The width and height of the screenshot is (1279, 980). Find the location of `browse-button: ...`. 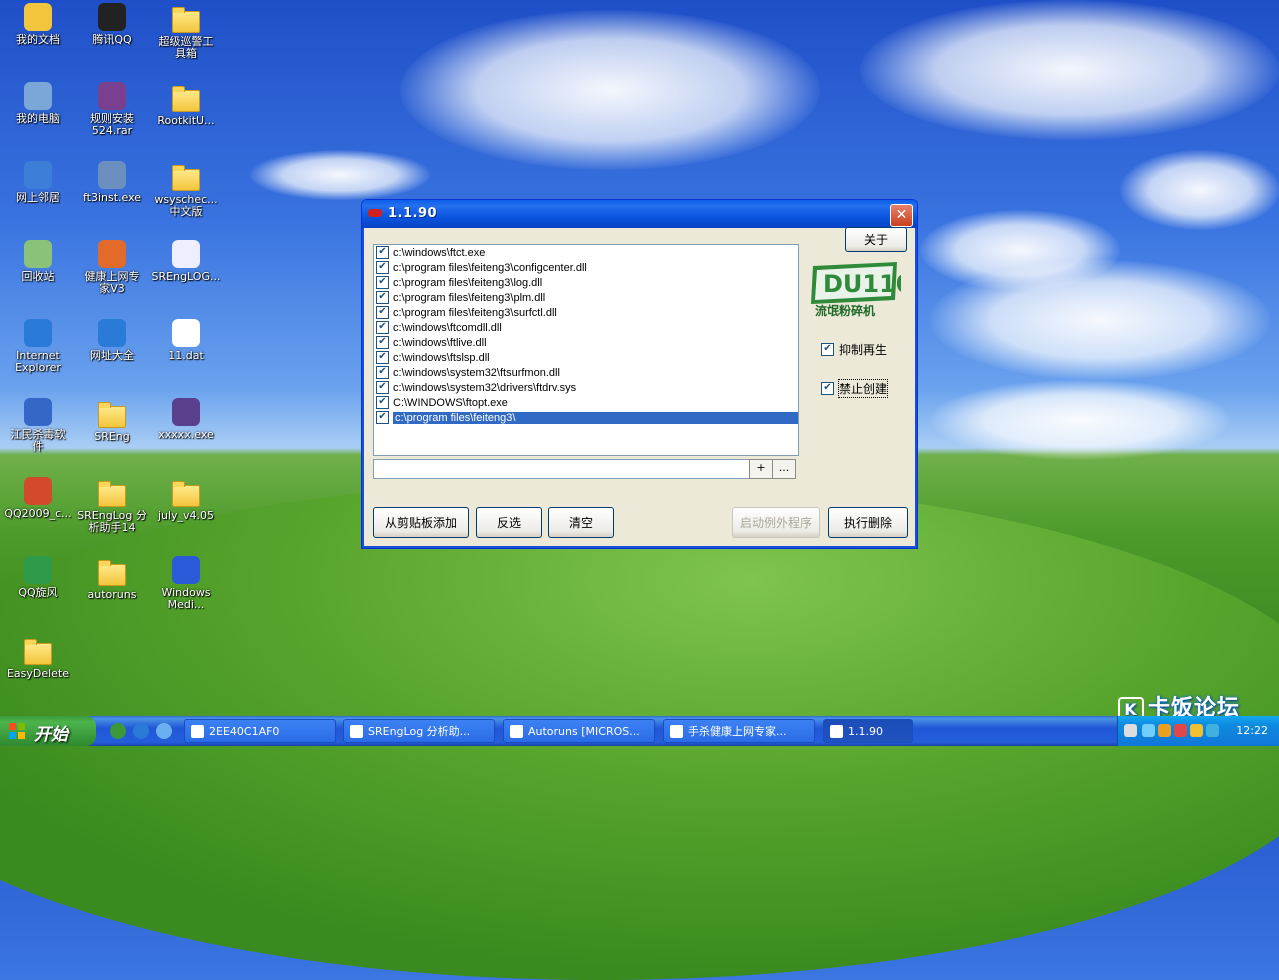

browse-button: ... is located at coordinates (784, 469).